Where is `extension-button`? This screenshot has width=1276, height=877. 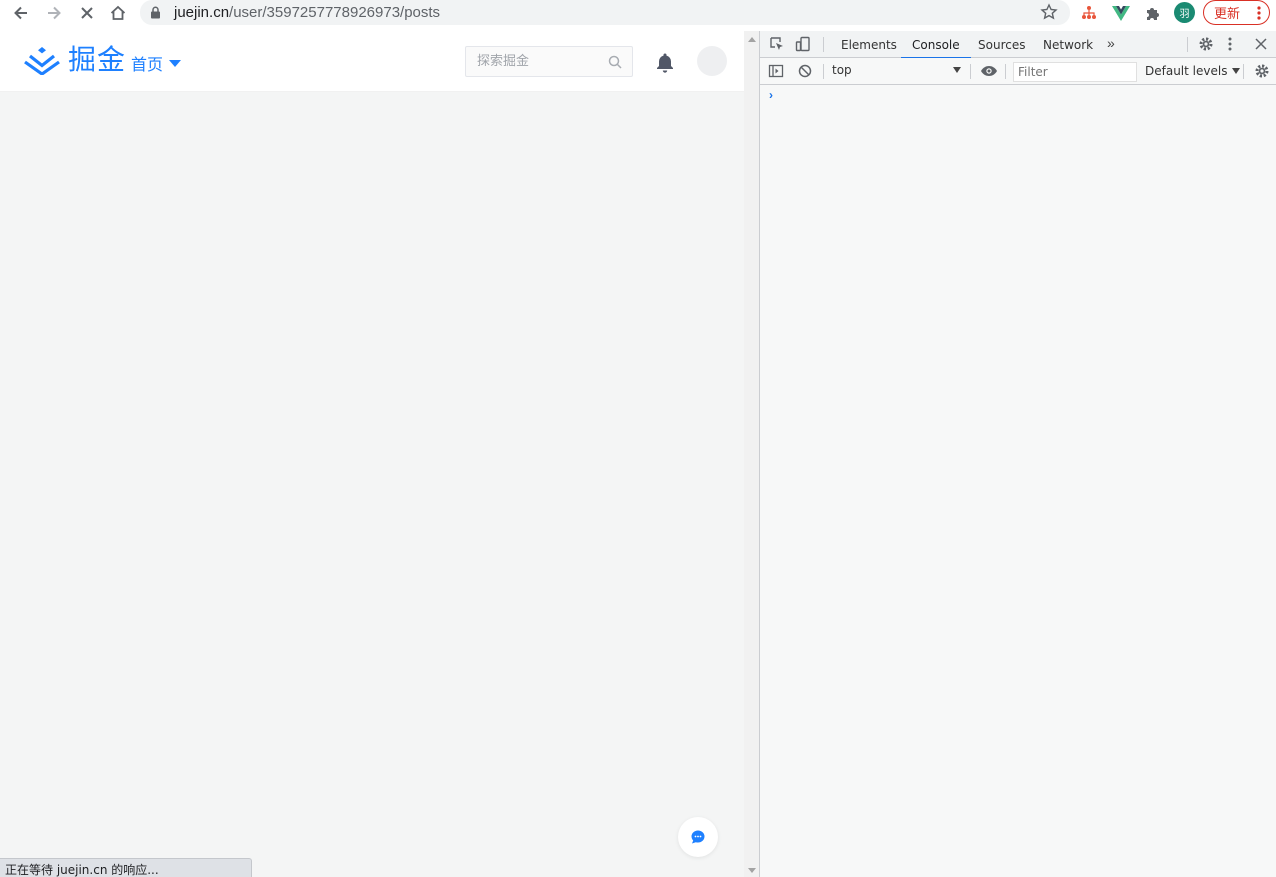 extension-button is located at coordinates (1089, 12).